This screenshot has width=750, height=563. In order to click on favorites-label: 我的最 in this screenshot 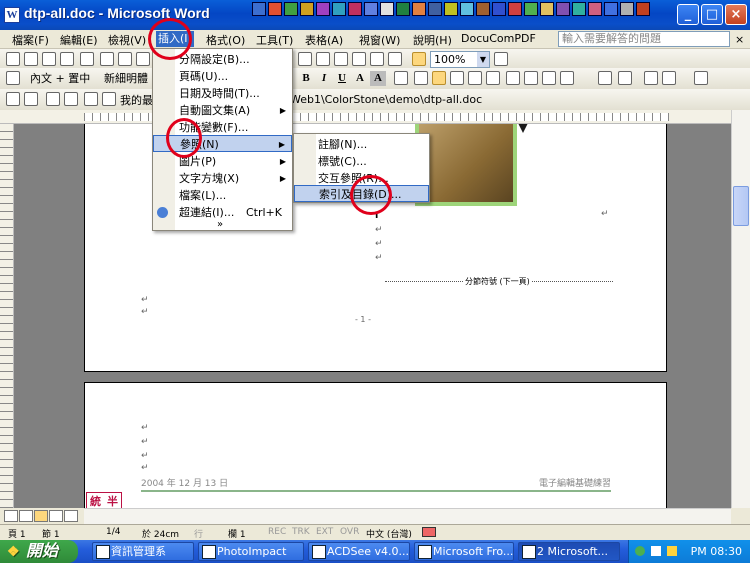, I will do `click(136, 100)`.